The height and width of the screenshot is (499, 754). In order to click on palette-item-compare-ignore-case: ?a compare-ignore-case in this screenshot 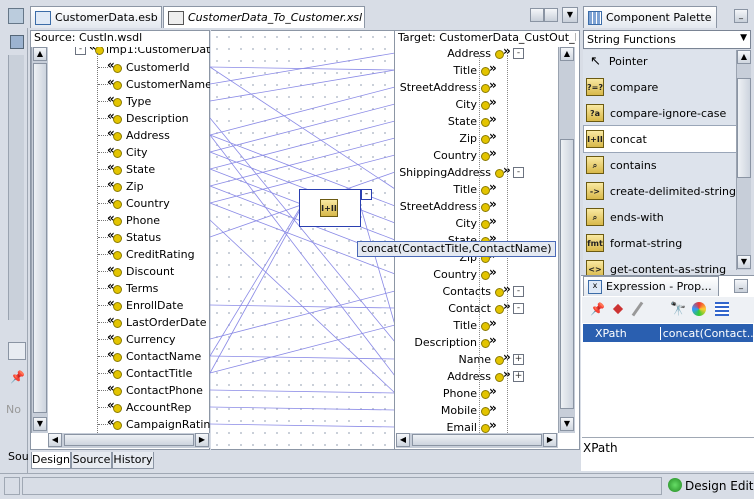, I will do `click(660, 113)`.